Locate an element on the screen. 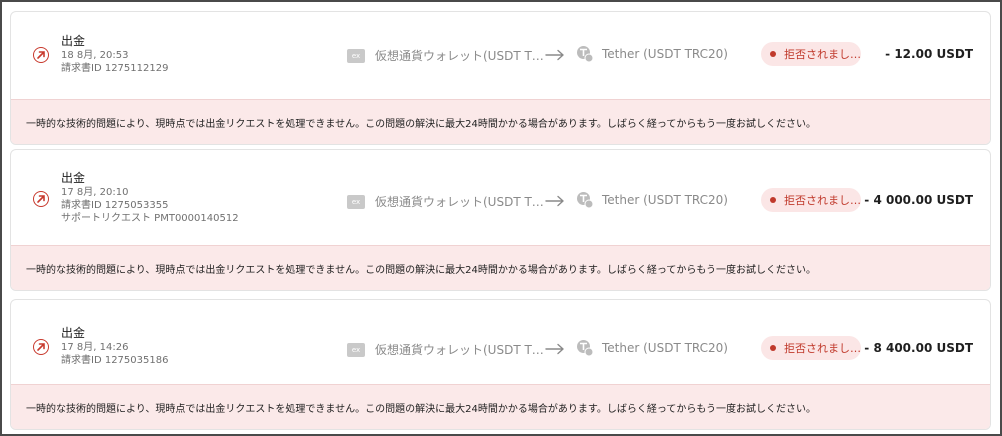 The image size is (1002, 436). support-request: サポートリクエスト PMT0000140512 is located at coordinates (150, 218).